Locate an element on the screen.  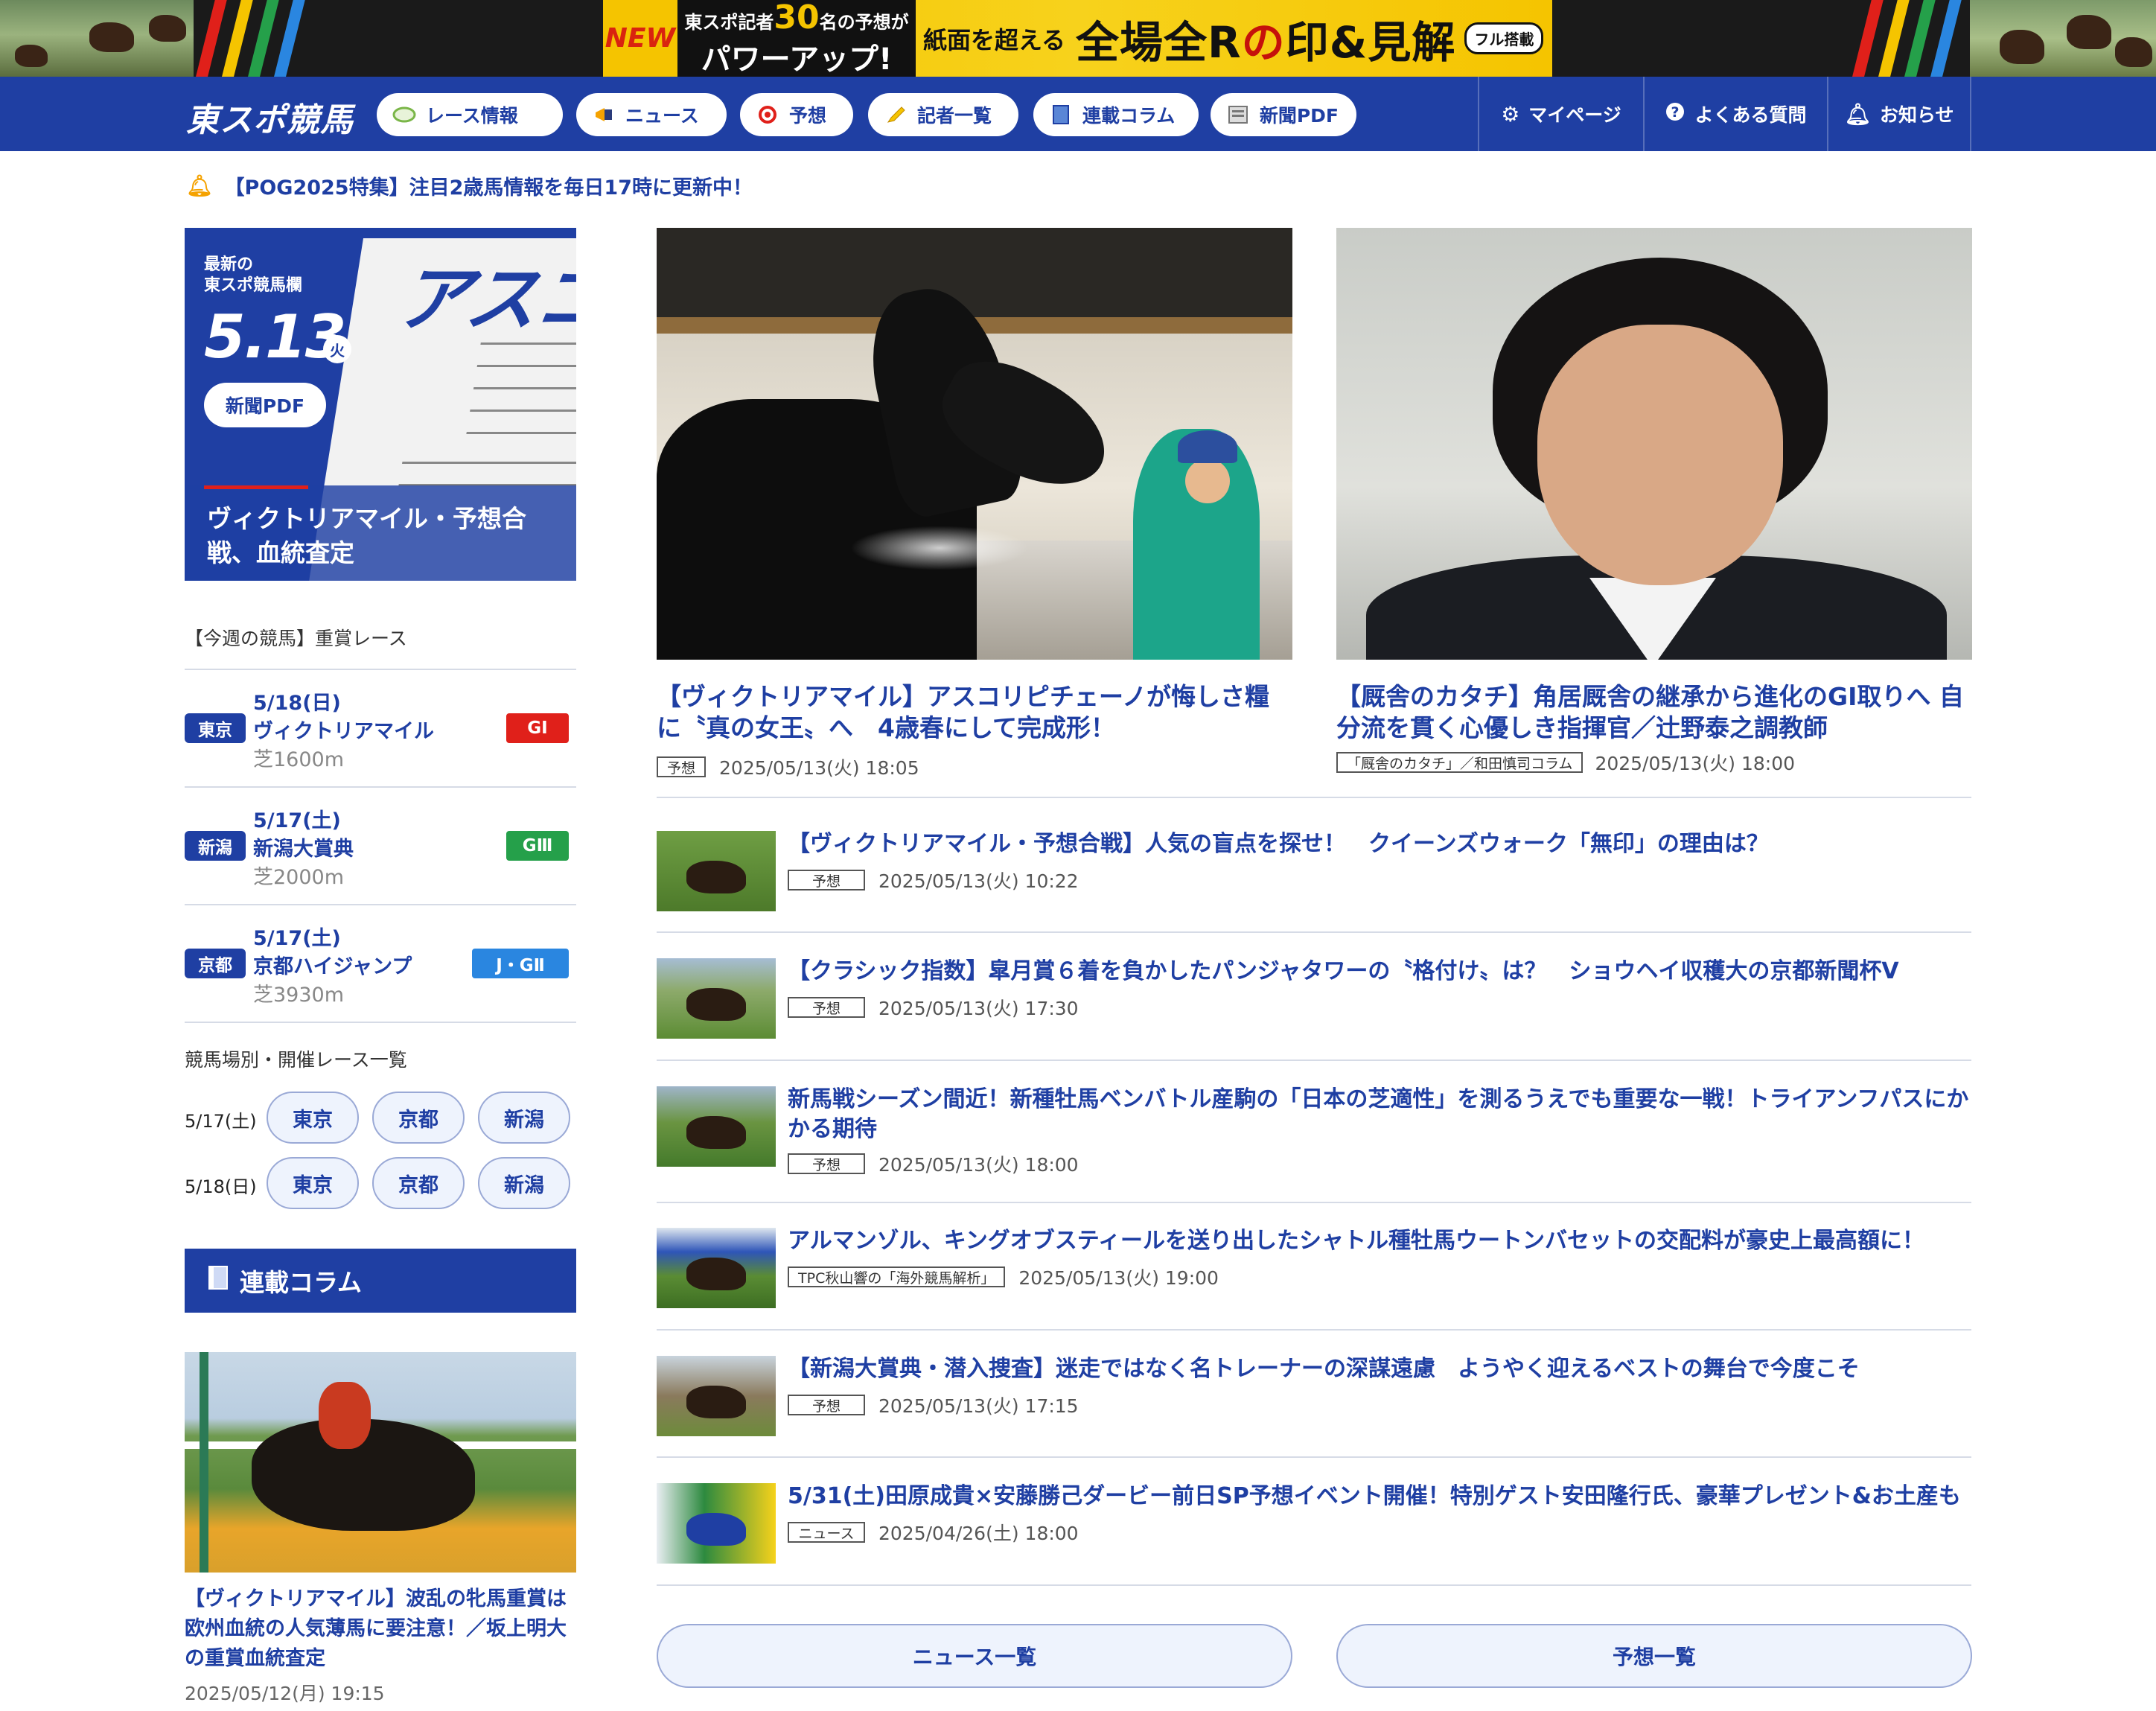
hero-photo-trainer is located at coordinates (1654, 444).